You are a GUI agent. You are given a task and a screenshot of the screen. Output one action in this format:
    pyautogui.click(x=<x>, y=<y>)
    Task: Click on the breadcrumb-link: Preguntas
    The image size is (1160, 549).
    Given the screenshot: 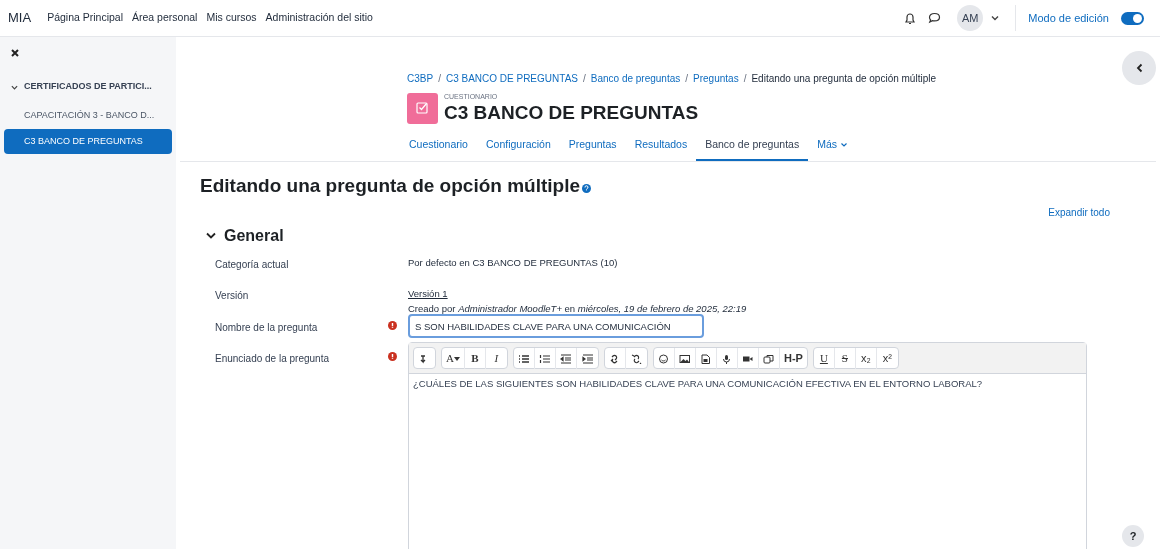 What is the action you would take?
    pyautogui.click(x=716, y=78)
    